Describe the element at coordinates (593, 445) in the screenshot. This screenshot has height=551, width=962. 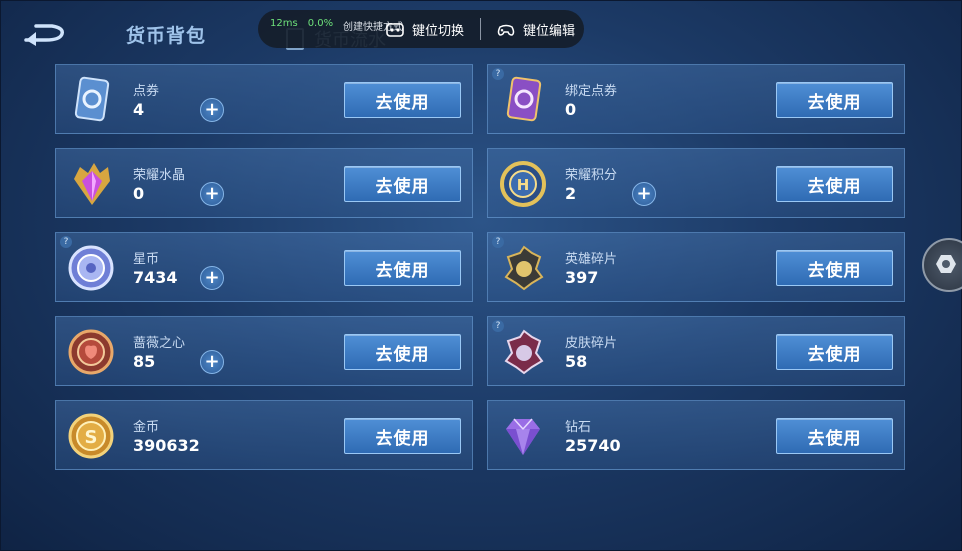
I see `currency-value: 25740` at that location.